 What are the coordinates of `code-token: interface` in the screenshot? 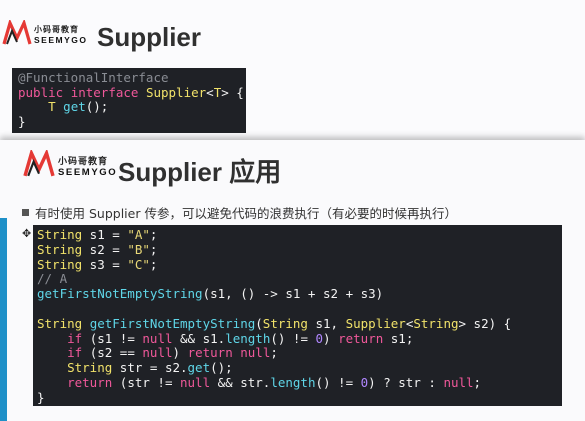 It's located at (104, 92).